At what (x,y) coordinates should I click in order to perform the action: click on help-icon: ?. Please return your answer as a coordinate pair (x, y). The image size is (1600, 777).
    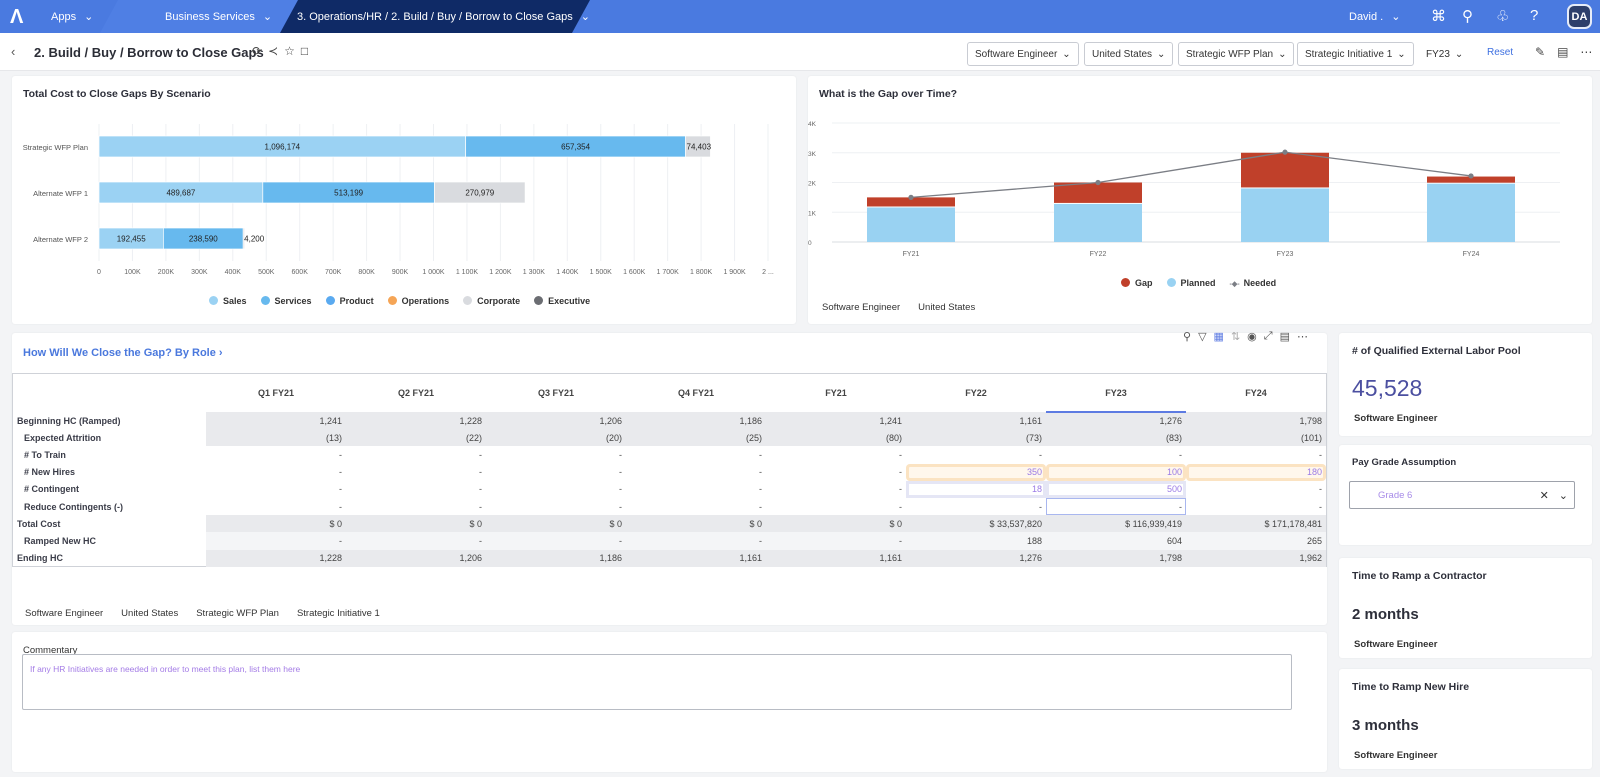
    Looking at the image, I should click on (1534, 15).